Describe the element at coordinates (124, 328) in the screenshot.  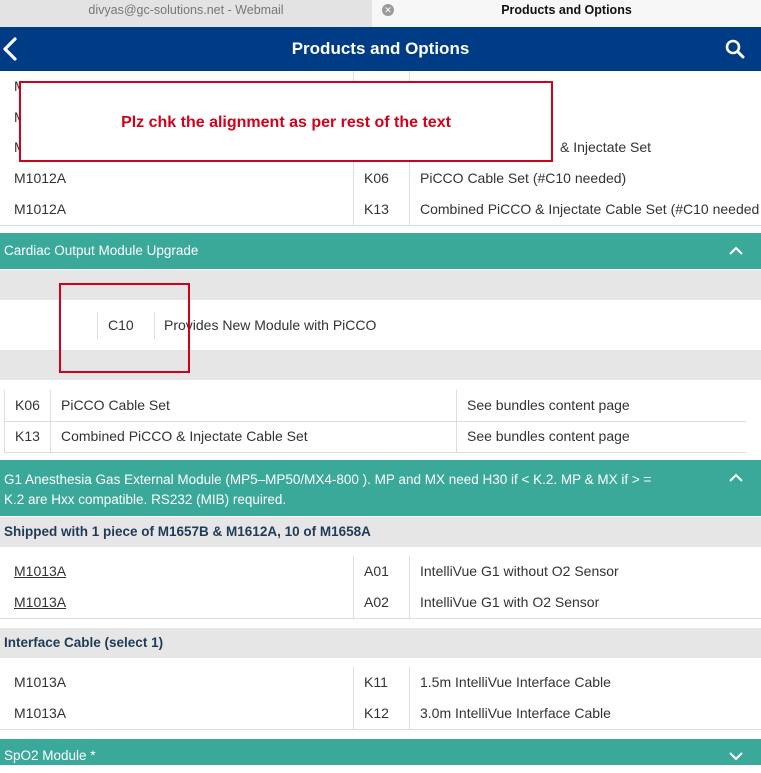
I see `highlight-box` at that location.